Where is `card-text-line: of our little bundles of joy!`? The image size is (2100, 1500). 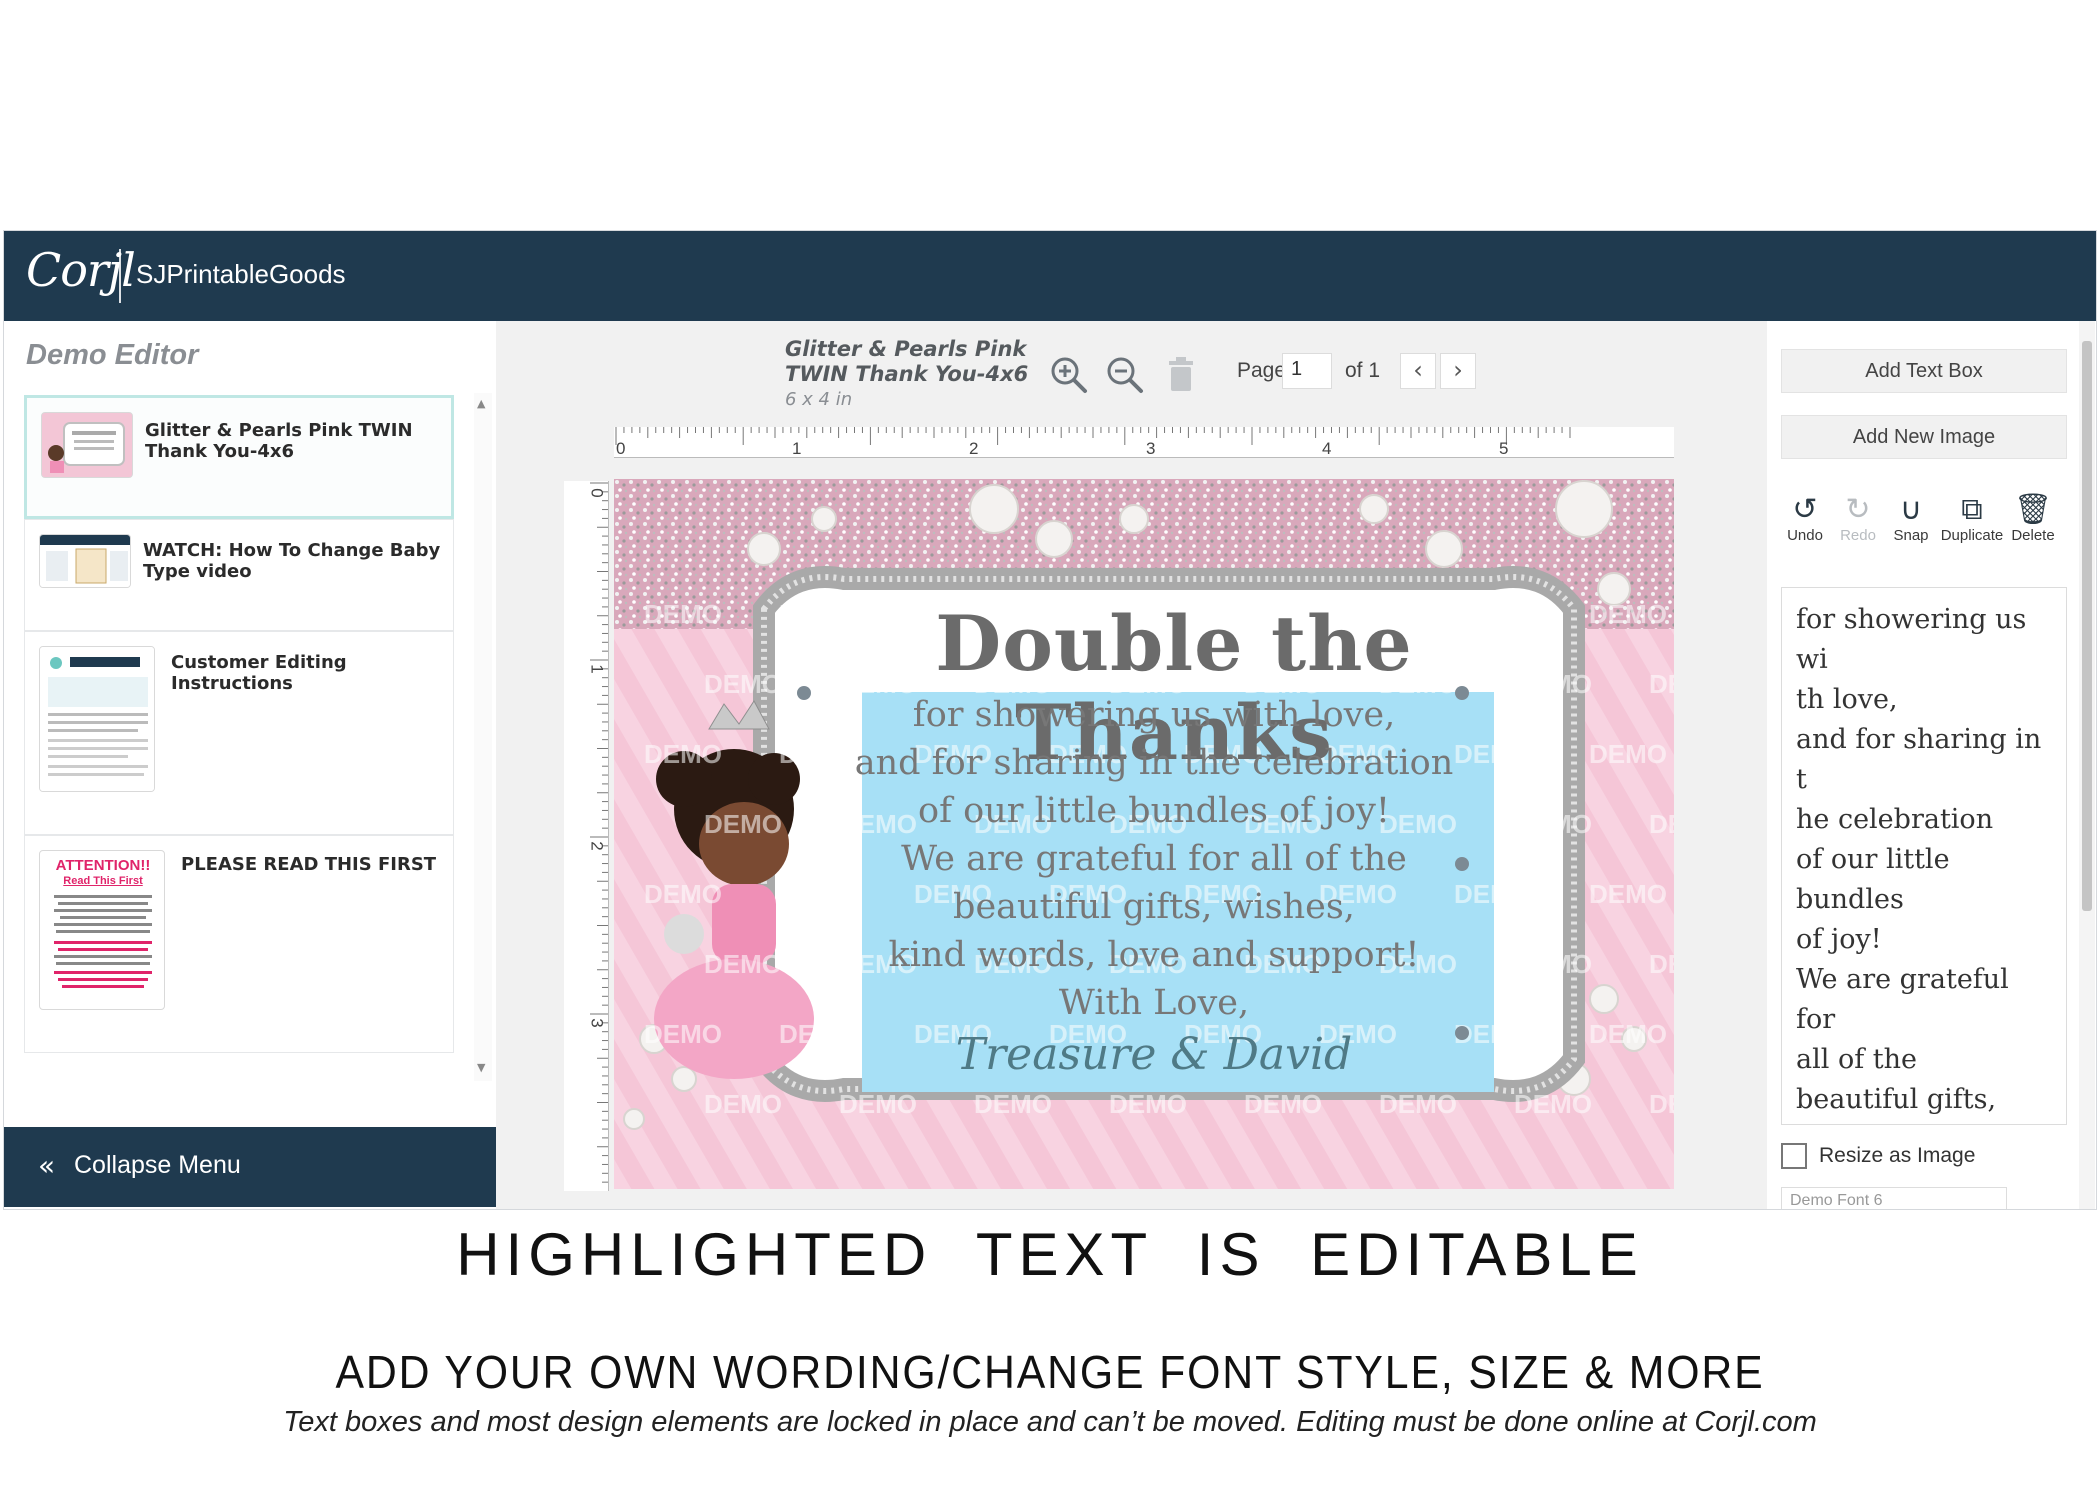 card-text-line: of our little bundles of joy! is located at coordinates (1154, 811).